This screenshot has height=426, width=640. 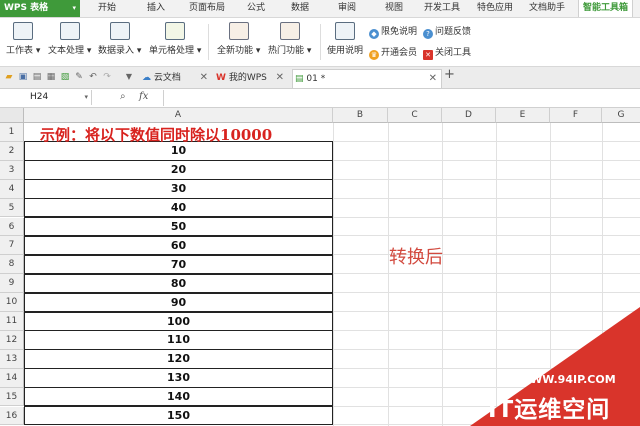 What do you see at coordinates (107, 77) in the screenshot?
I see `redo-icon: ↷` at bounding box center [107, 77].